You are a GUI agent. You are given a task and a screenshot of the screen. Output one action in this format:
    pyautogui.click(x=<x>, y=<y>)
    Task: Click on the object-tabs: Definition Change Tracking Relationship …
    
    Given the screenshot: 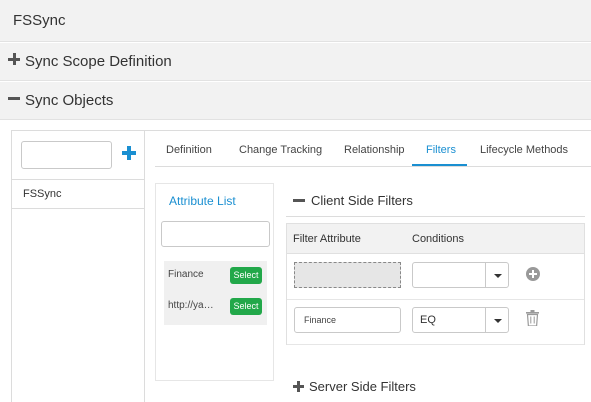 What is the action you would take?
    pyautogui.click(x=373, y=149)
    